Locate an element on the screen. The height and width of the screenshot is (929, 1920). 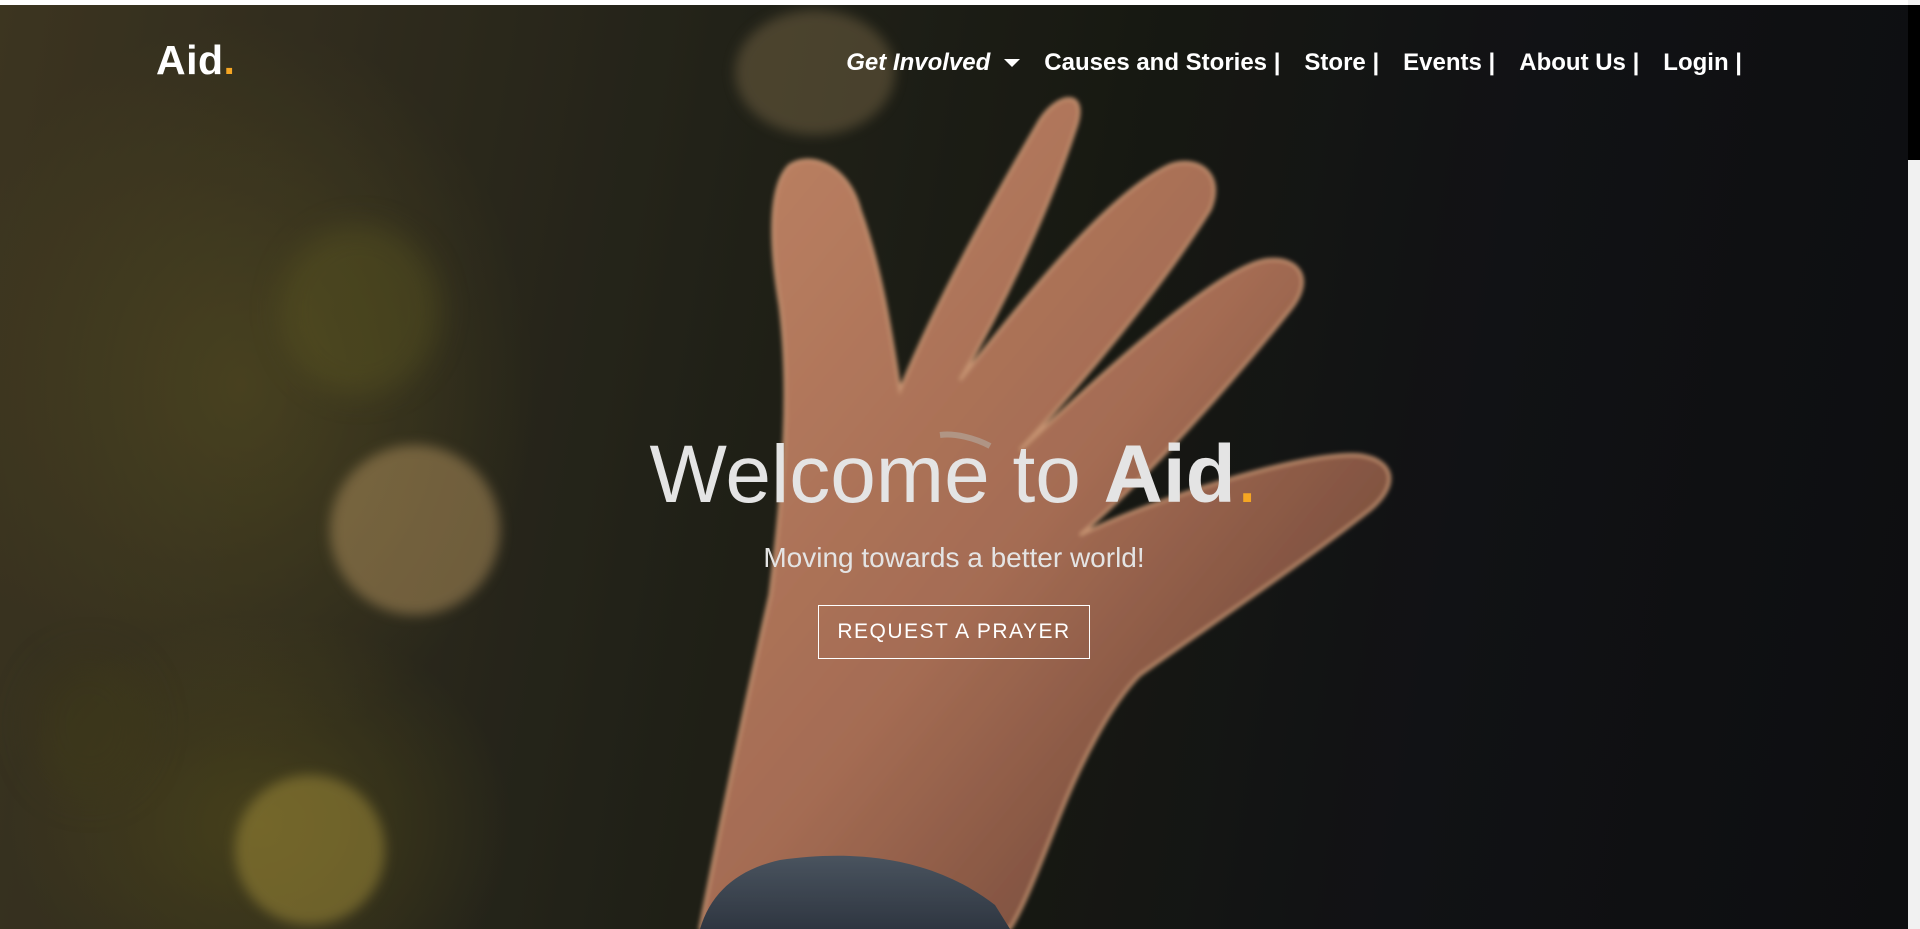
chevron-down-icon is located at coordinates (1012, 63).